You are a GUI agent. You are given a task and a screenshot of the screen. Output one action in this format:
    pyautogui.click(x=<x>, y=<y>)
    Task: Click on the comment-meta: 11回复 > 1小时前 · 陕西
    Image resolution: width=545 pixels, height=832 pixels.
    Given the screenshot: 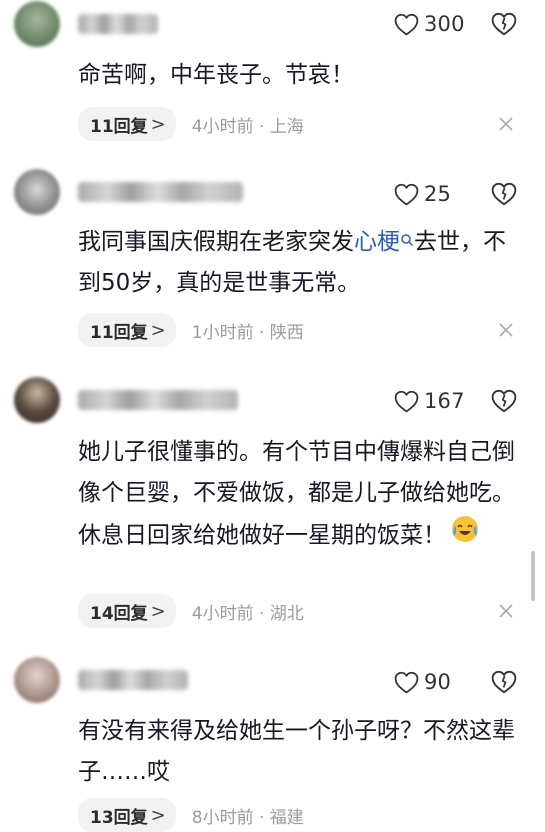 What is the action you would take?
    pyautogui.click(x=191, y=330)
    